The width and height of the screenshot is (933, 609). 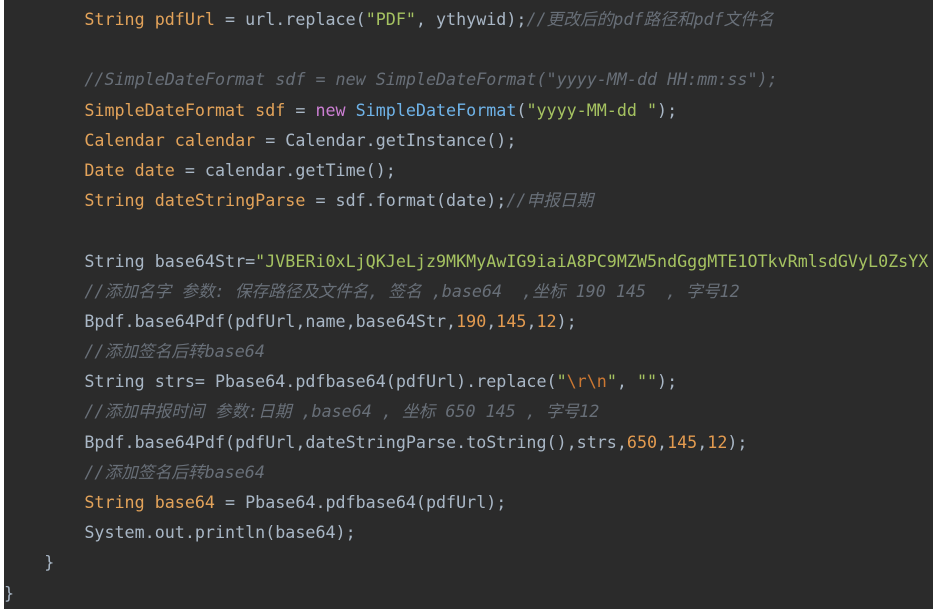 I want to click on code-token: Calendar calendar, so click(x=170, y=139).